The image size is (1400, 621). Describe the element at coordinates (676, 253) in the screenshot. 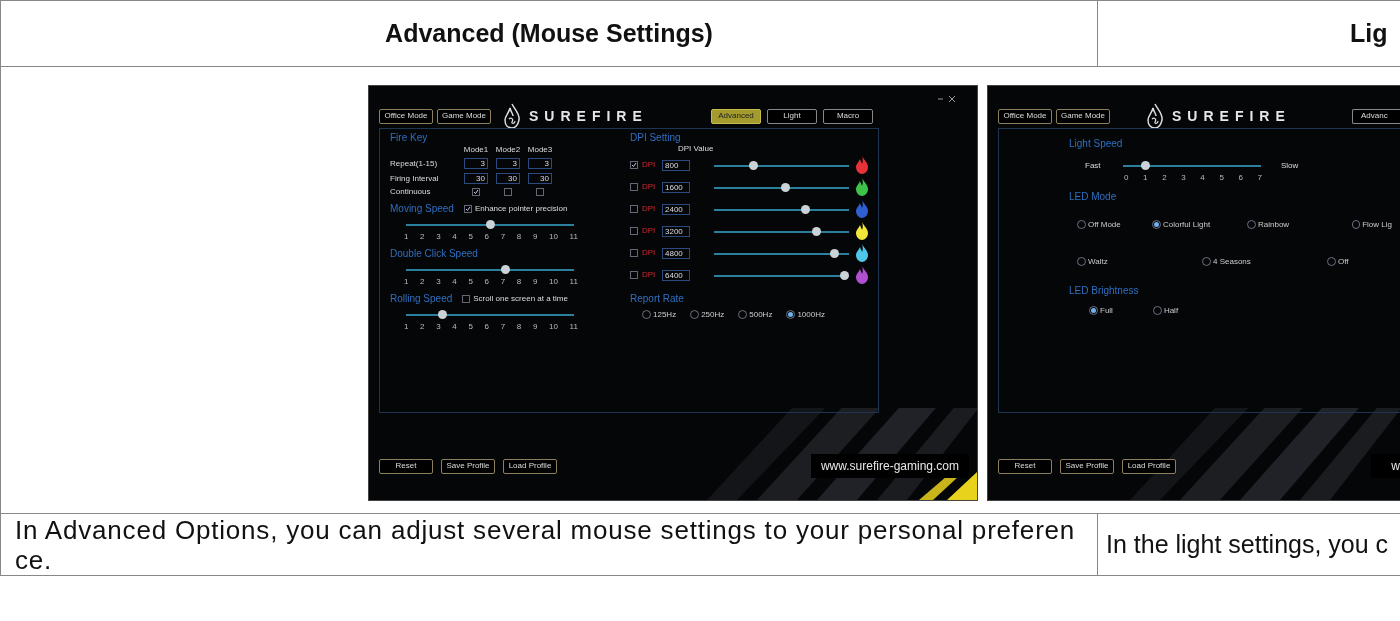

I see `dpi-value-field: 4800` at that location.